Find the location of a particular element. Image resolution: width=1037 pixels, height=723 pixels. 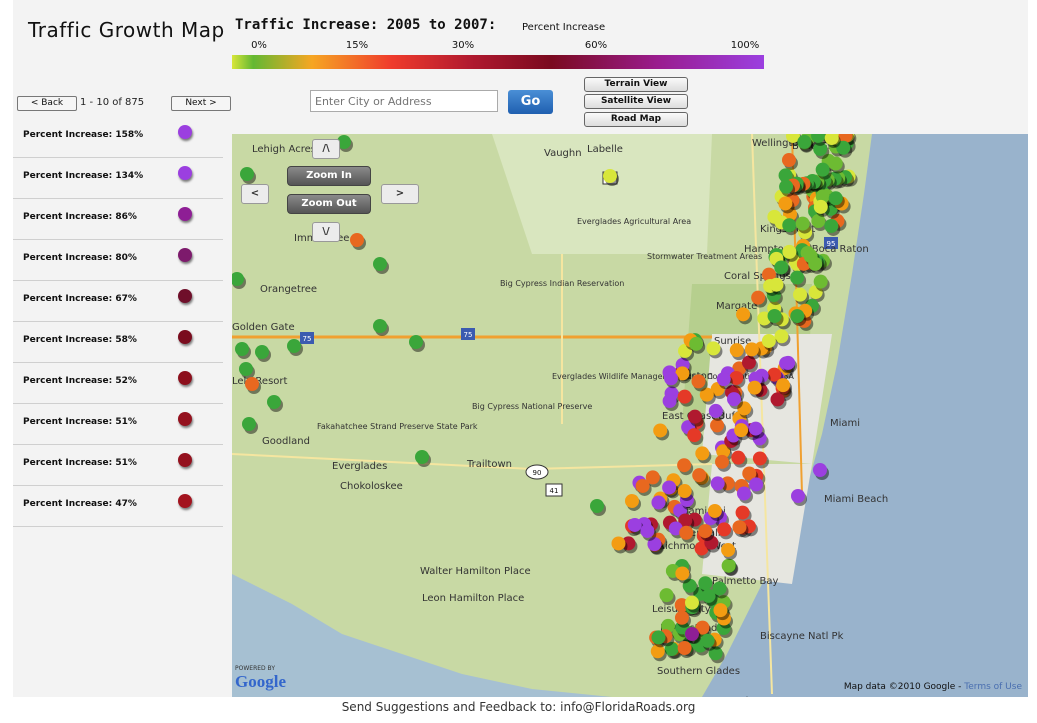

terms-of-use-link: Terms of Use is located at coordinates (993, 687).